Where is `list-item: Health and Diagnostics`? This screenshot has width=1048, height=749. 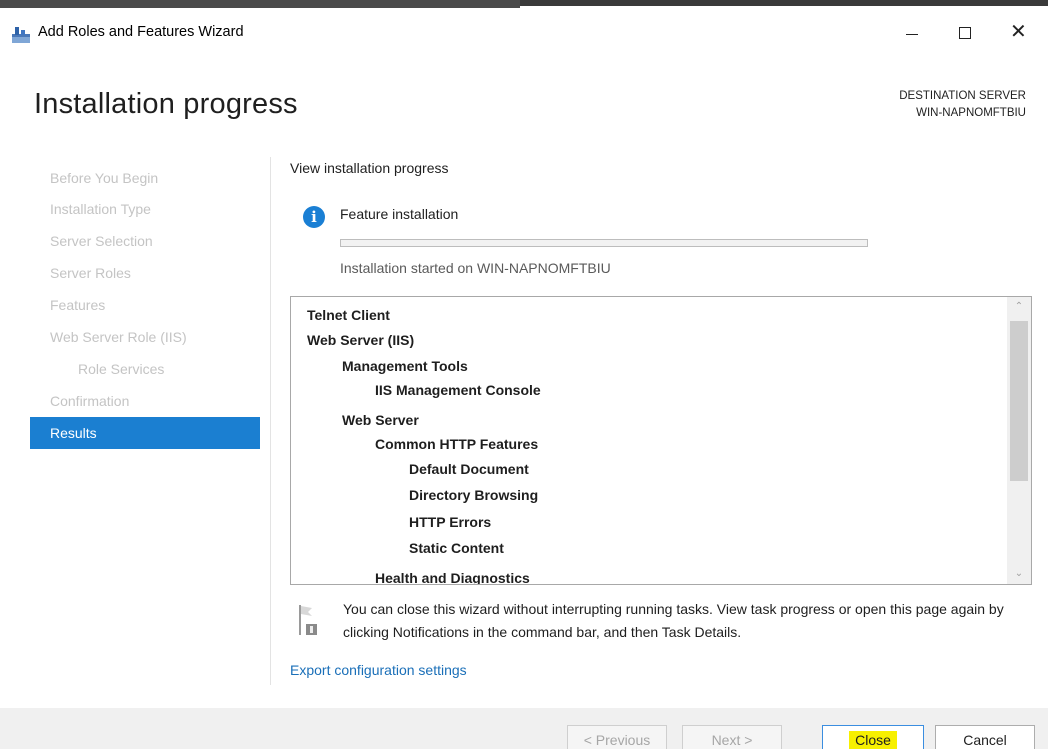 list-item: Health and Diagnostics is located at coordinates (452, 577).